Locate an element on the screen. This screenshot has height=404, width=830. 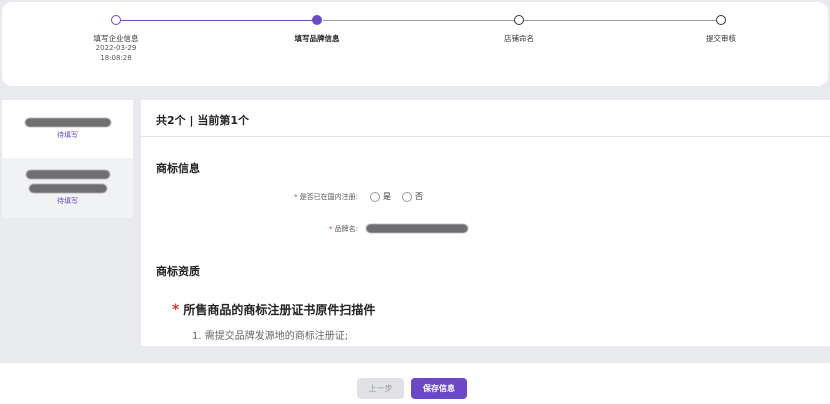
scan-upload-title: * 所售商品的商标注册证书原件扫描件 is located at coordinates (274, 310).